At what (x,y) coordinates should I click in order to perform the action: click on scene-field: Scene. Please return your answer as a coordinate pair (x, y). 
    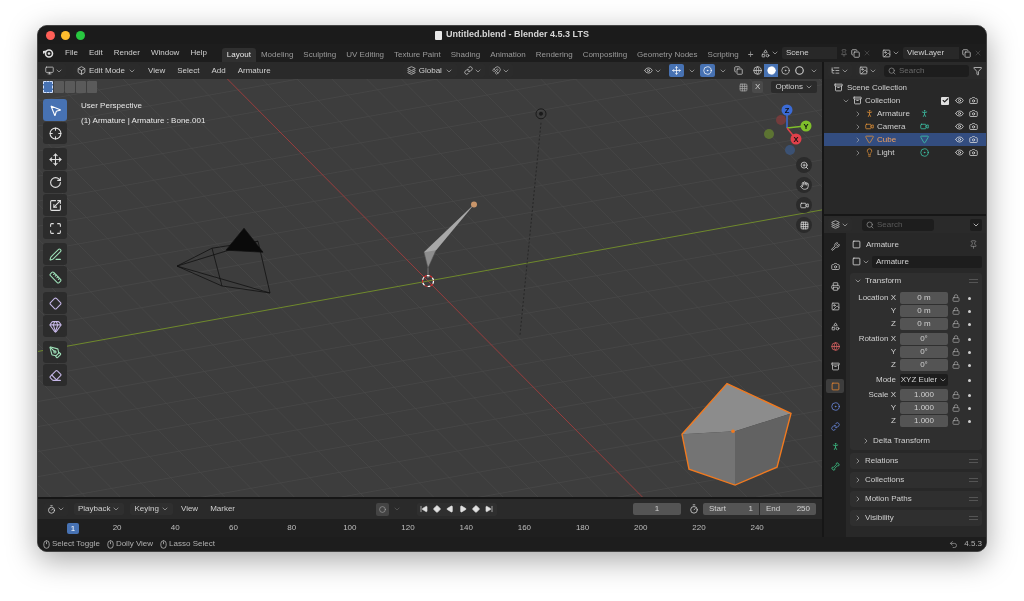
    Looking at the image, I should click on (809, 53).